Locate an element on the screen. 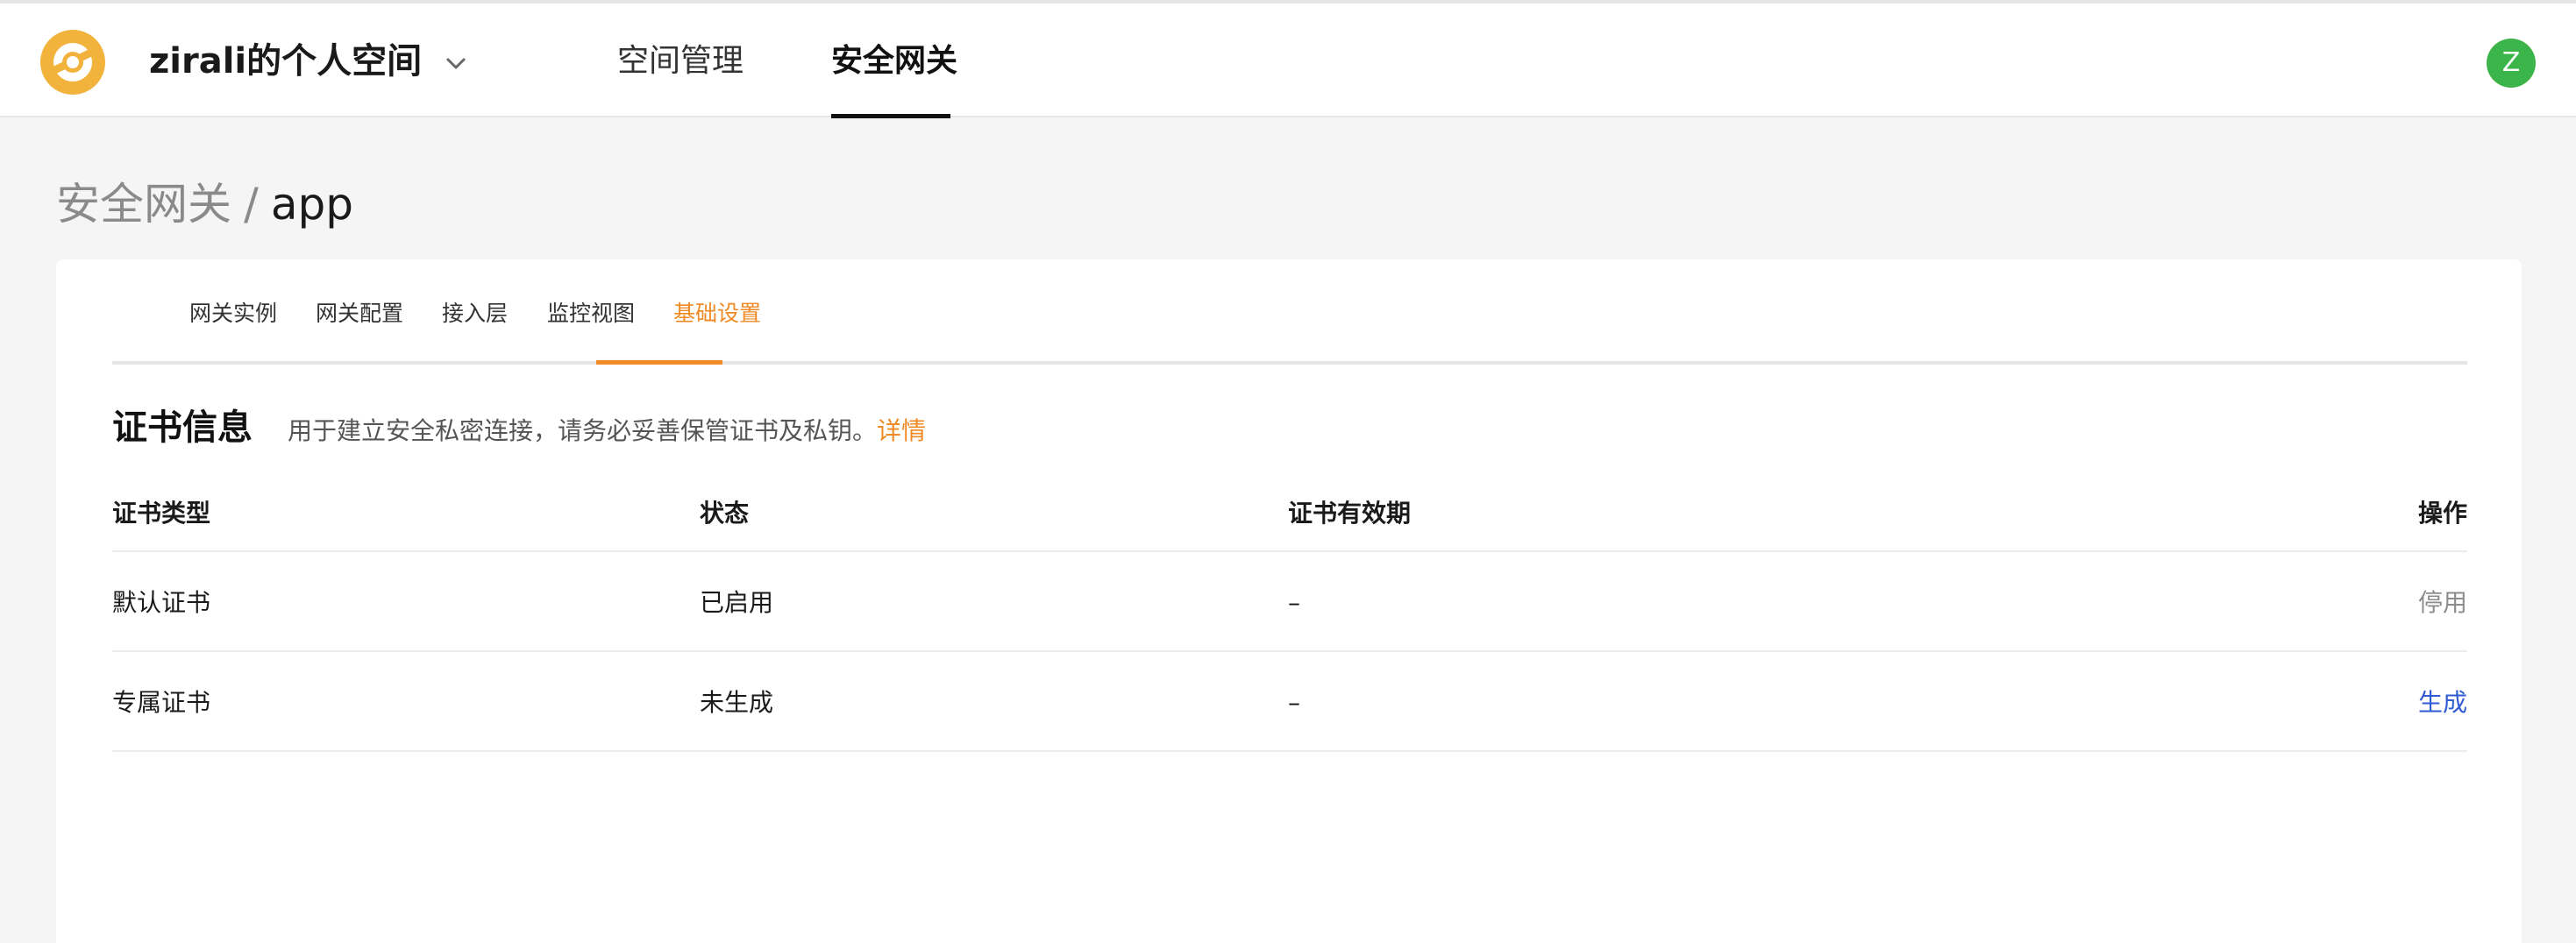  space-name-selector: zirali的个人空间 is located at coordinates (285, 61).